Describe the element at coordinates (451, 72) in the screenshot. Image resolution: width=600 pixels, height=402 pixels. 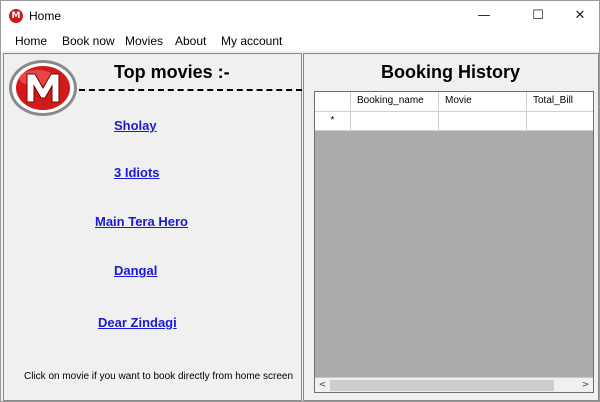
I see `booking-history-title: Booking History` at that location.